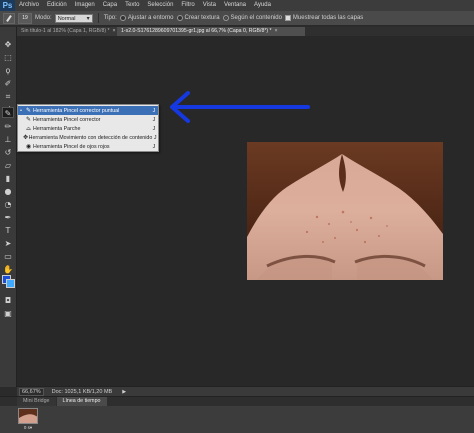 Image resolution: width=474 pixels, height=433 pixels. Describe the element at coordinates (160, 5) in the screenshot. I see `menu-seleccion: Selección` at that location.